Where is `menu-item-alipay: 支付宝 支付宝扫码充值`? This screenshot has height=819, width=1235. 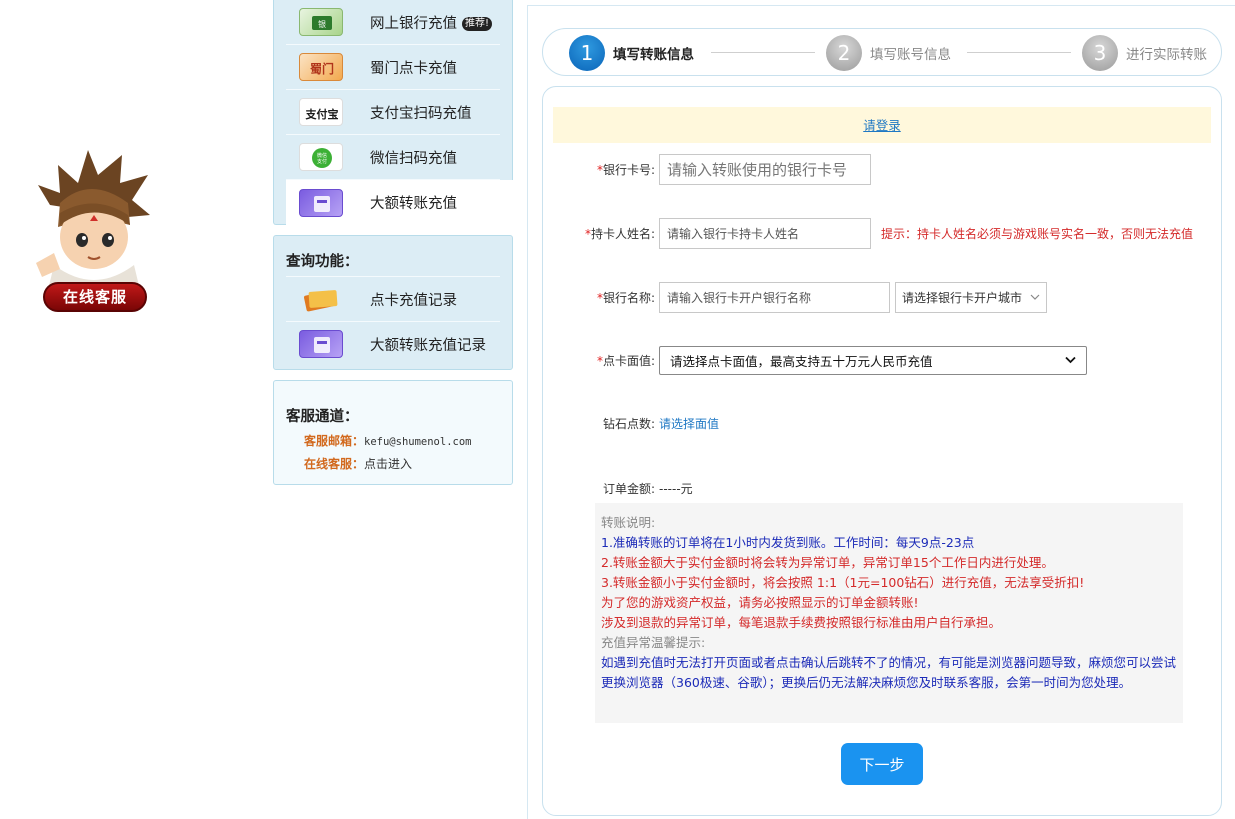
menu-item-alipay: 支付宝 支付宝扫码充值 is located at coordinates (393, 112).